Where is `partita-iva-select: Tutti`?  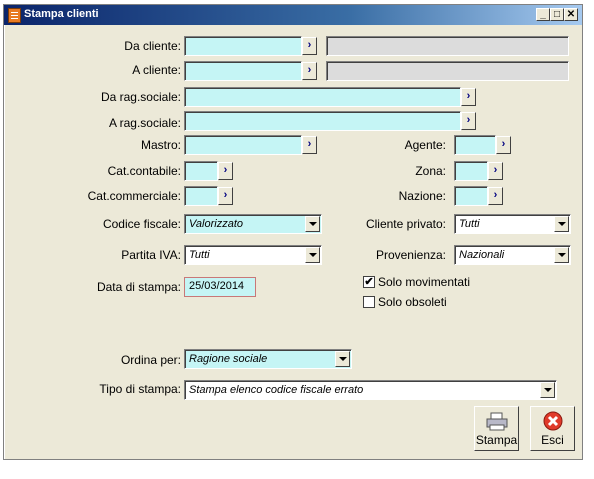
partita-iva-select: Tutti is located at coordinates (253, 255).